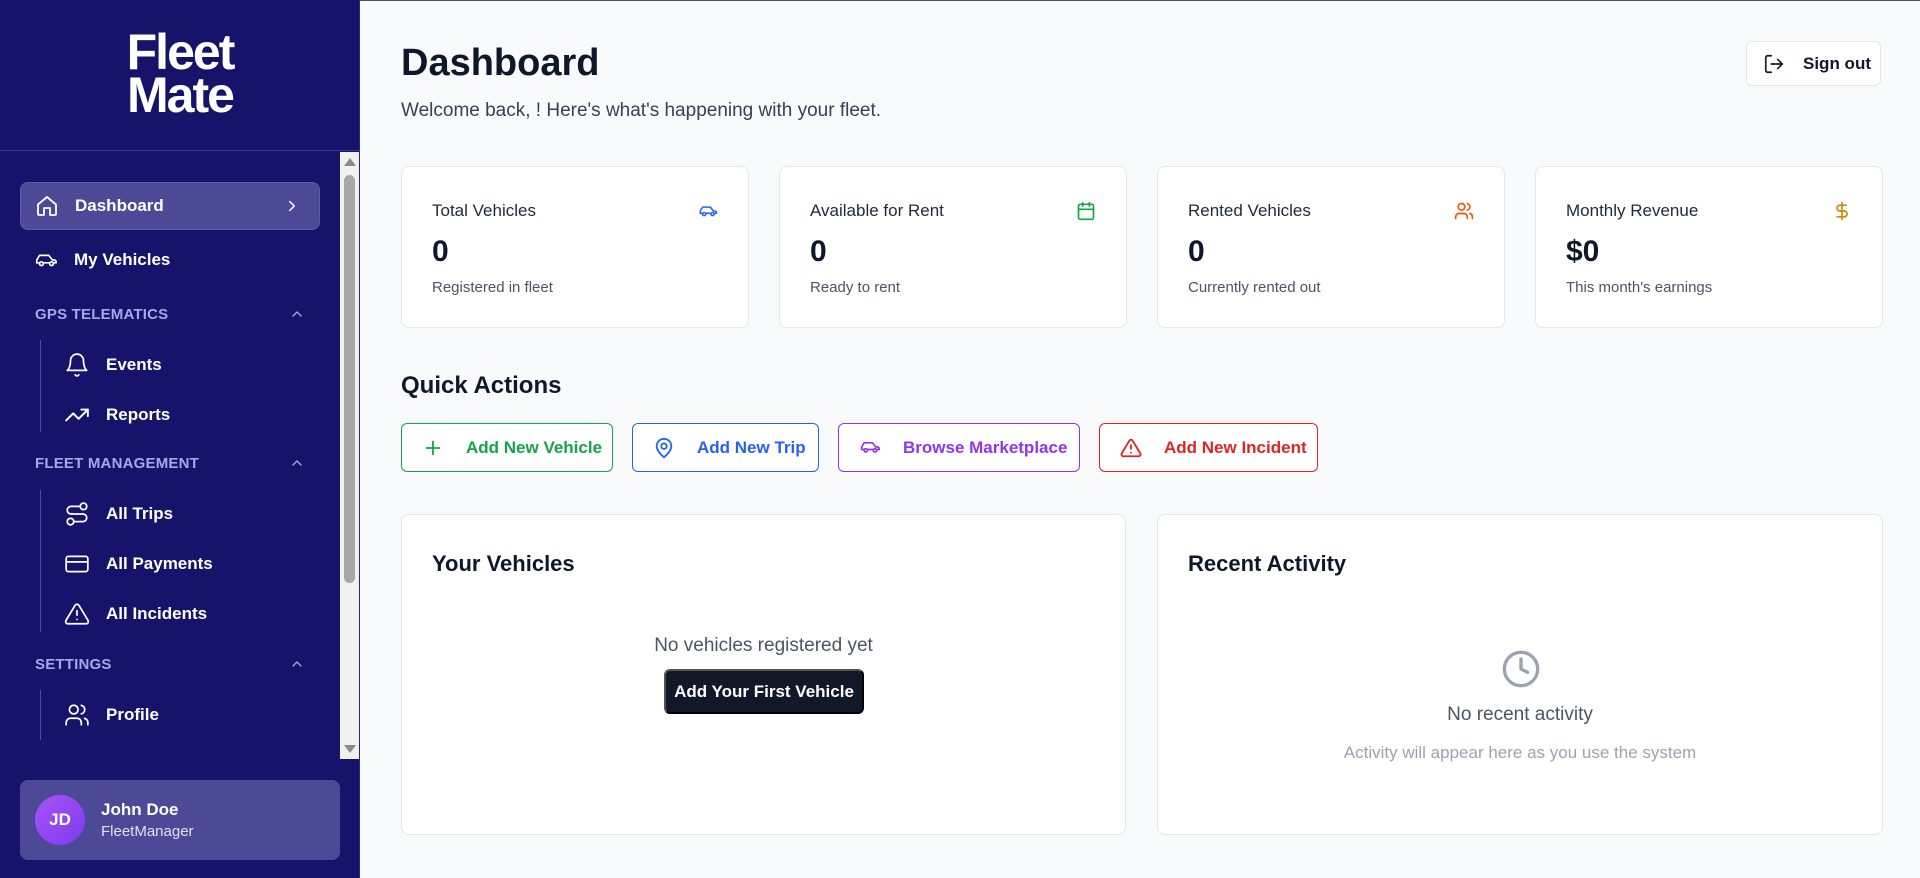 Image resolution: width=1920 pixels, height=878 pixels. What do you see at coordinates (350, 749) in the screenshot?
I see `scroll-down-arrow` at bounding box center [350, 749].